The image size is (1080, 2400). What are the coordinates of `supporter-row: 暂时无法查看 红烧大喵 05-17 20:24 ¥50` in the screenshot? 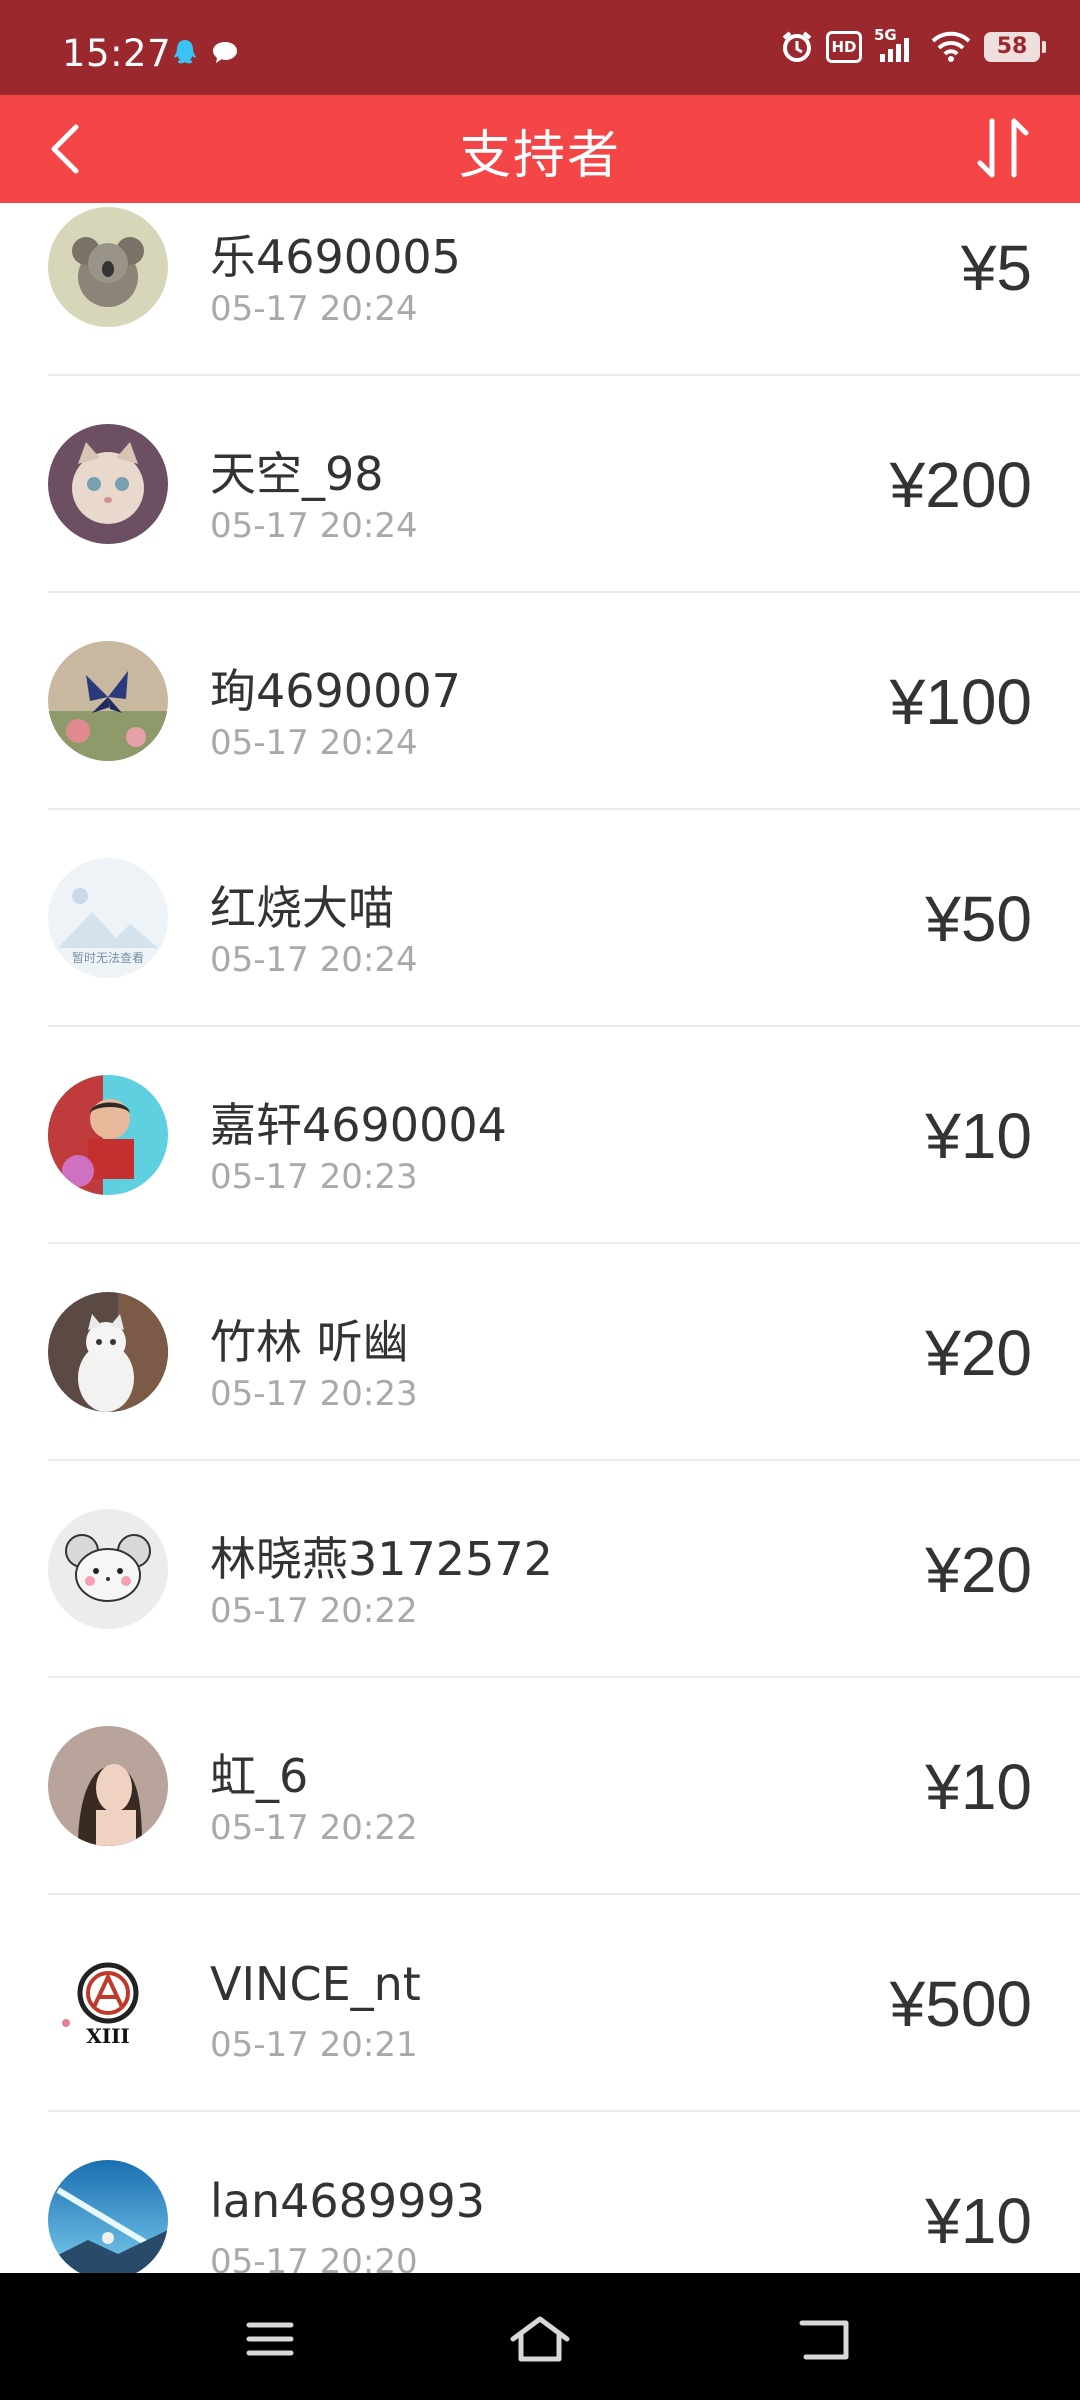 It's located at (564, 918).